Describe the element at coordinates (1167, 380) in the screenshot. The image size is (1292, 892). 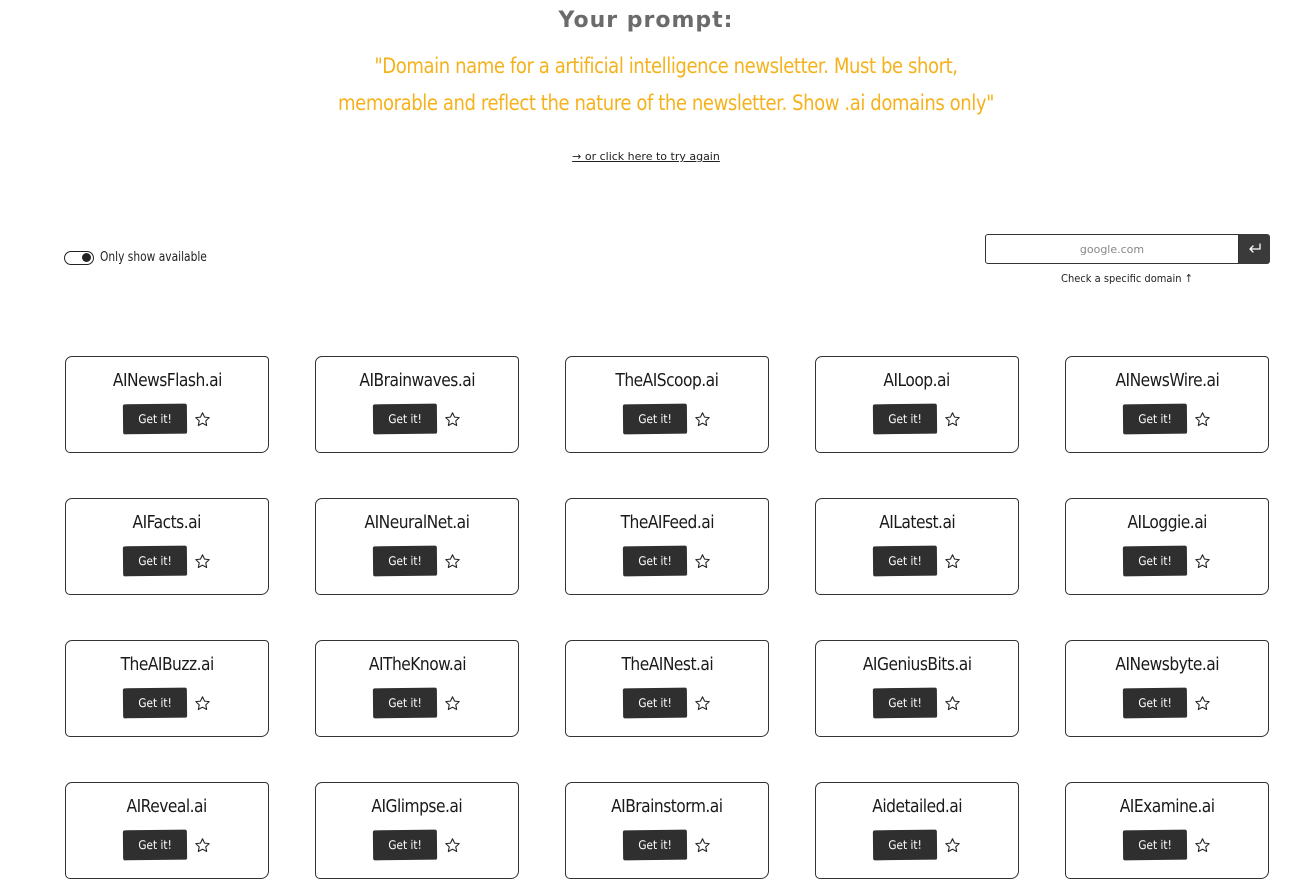
I see `domain-name: AINewsWire.ai` at that location.